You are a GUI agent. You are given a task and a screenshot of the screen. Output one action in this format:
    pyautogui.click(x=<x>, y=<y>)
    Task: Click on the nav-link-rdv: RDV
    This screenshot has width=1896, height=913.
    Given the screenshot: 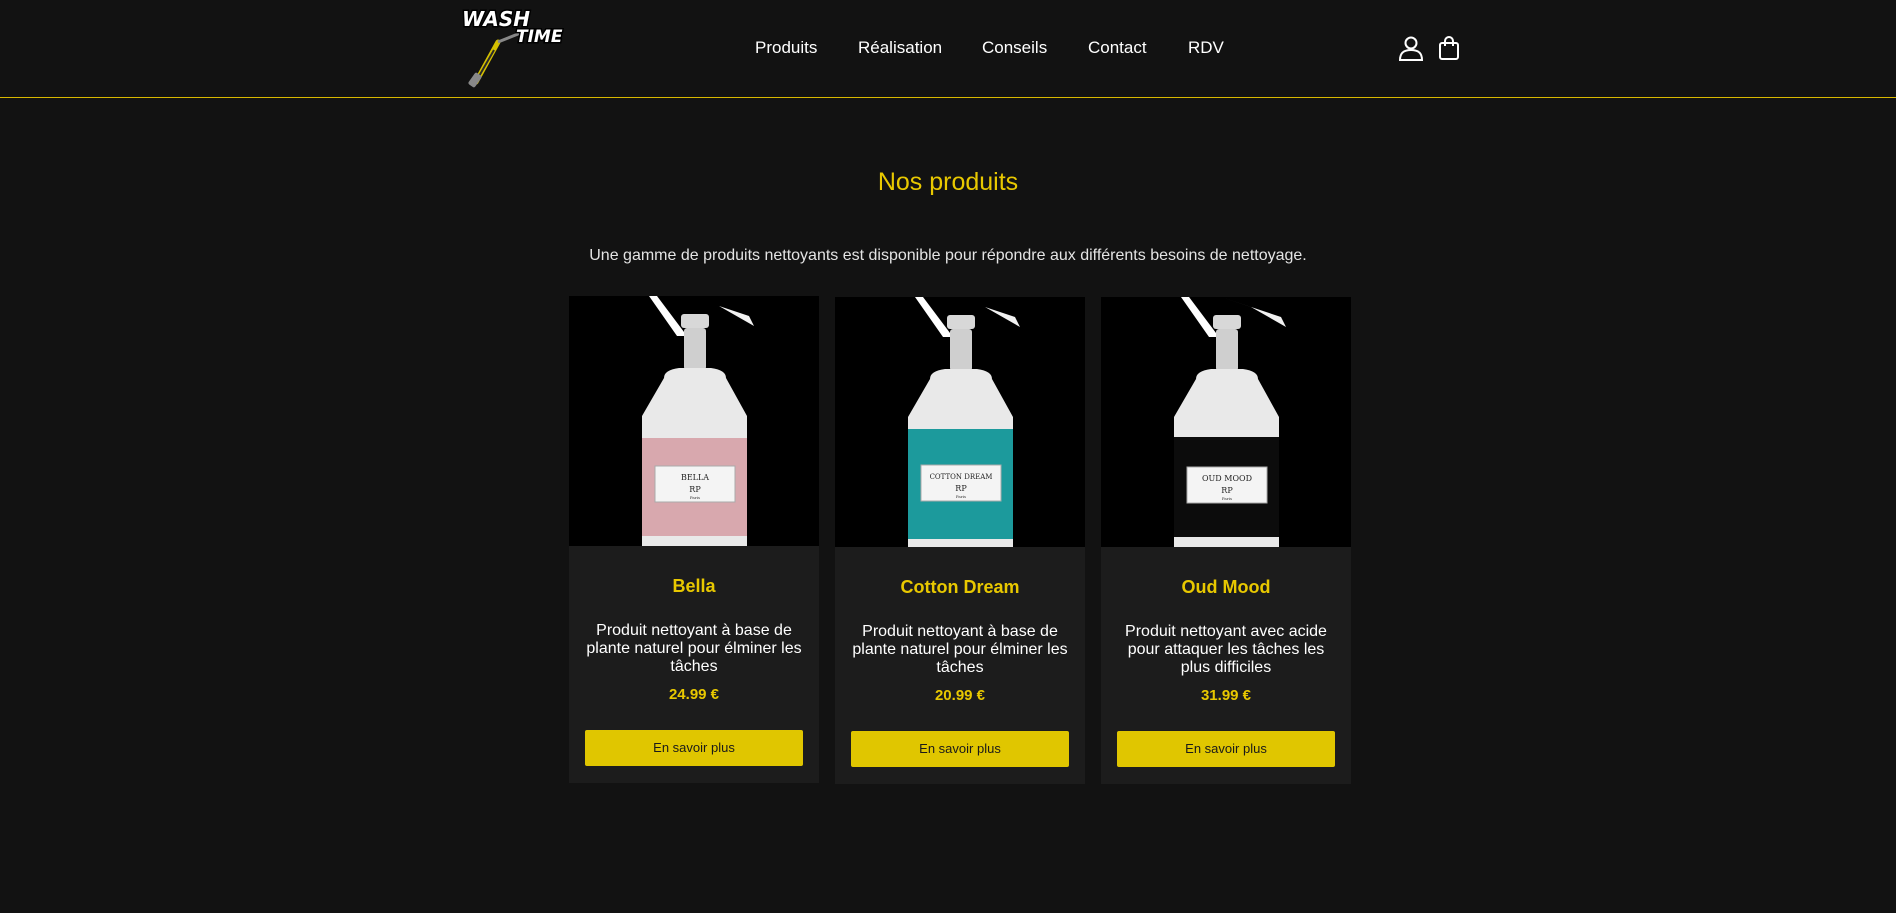 What is the action you would take?
    pyautogui.click(x=1206, y=48)
    